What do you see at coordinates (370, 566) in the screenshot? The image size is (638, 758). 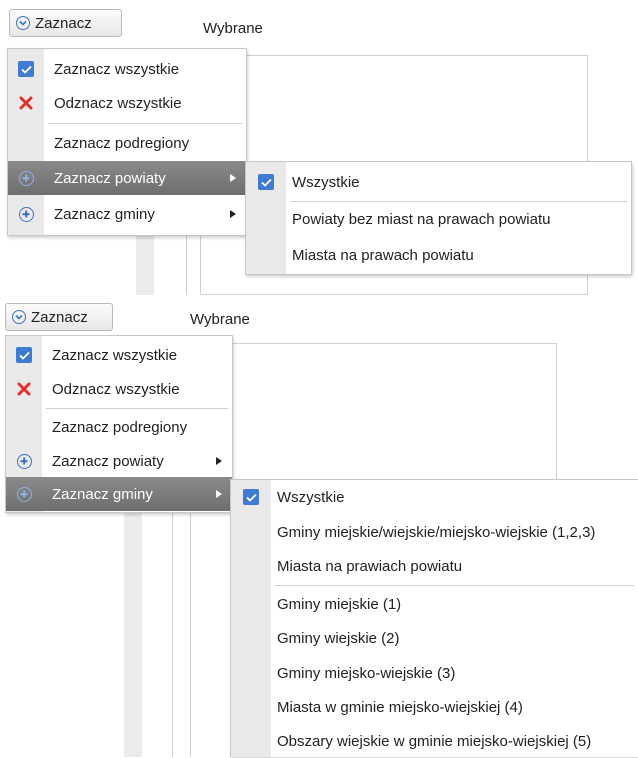 I see `submenu-item-label: Miasta na prawiach powiatu` at bounding box center [370, 566].